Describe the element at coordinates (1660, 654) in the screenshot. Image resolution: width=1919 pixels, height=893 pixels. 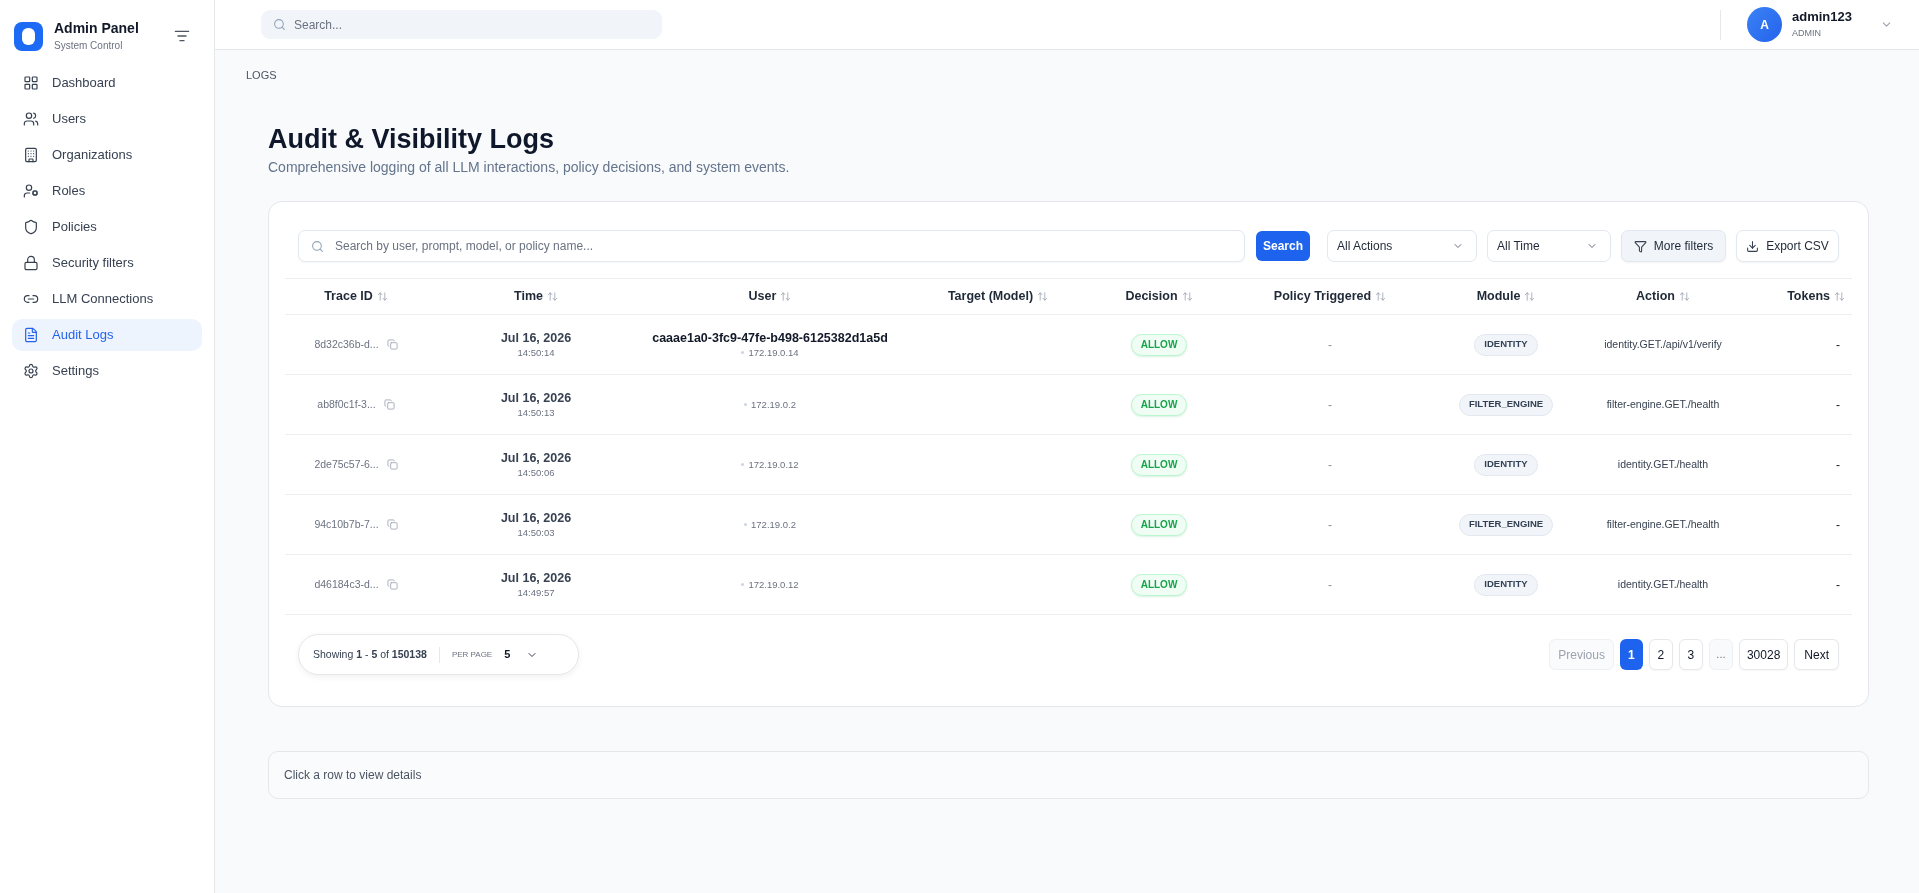
I see `page-button: 2` at that location.